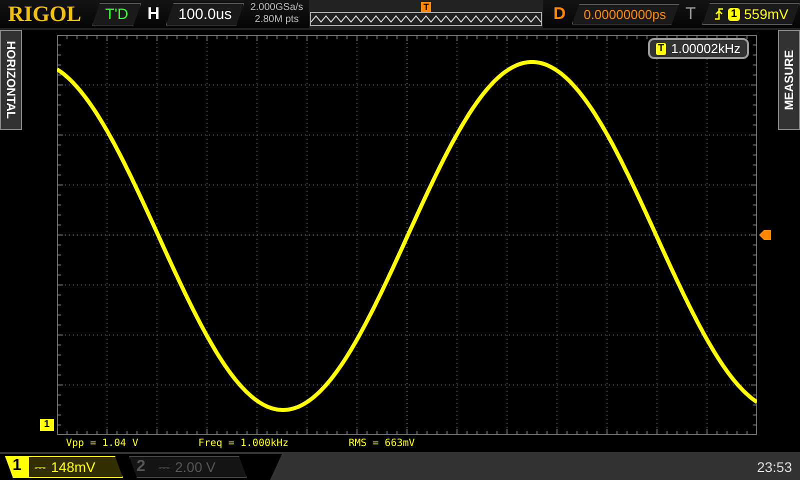 The width and height of the screenshot is (800, 480). Describe the element at coordinates (626, 14) in the screenshot. I see `delay-value: 0.00000000ps` at that location.